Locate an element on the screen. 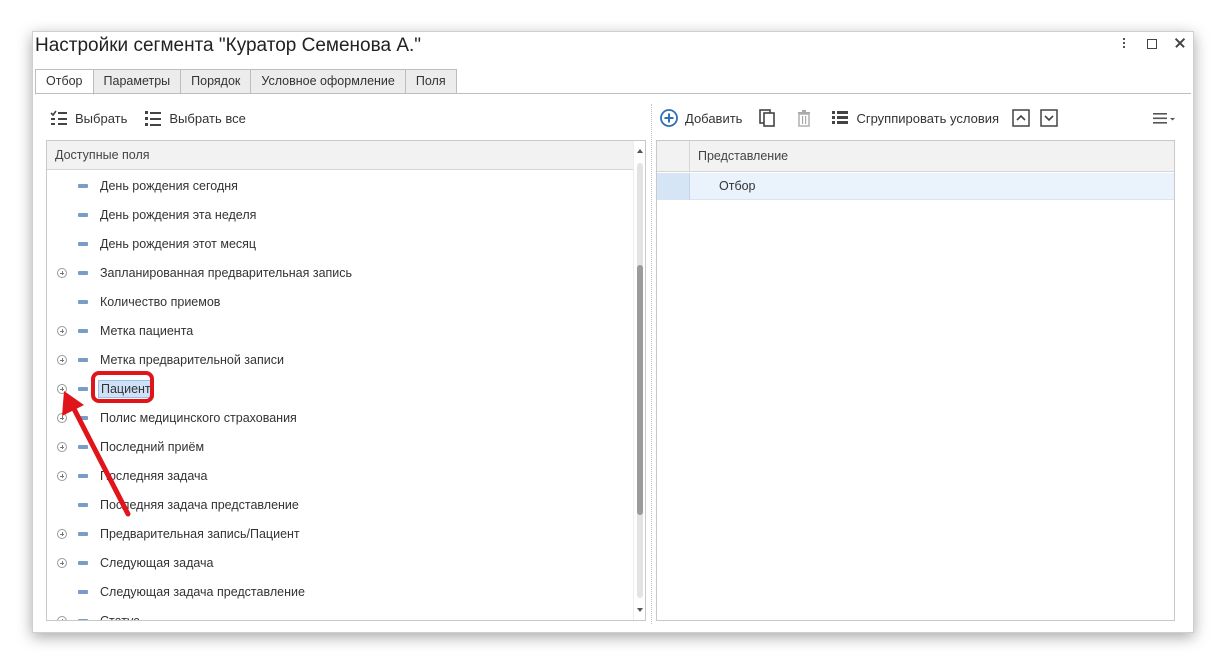 The image size is (1226, 667). annotation-arrow is located at coordinates (96, 454).